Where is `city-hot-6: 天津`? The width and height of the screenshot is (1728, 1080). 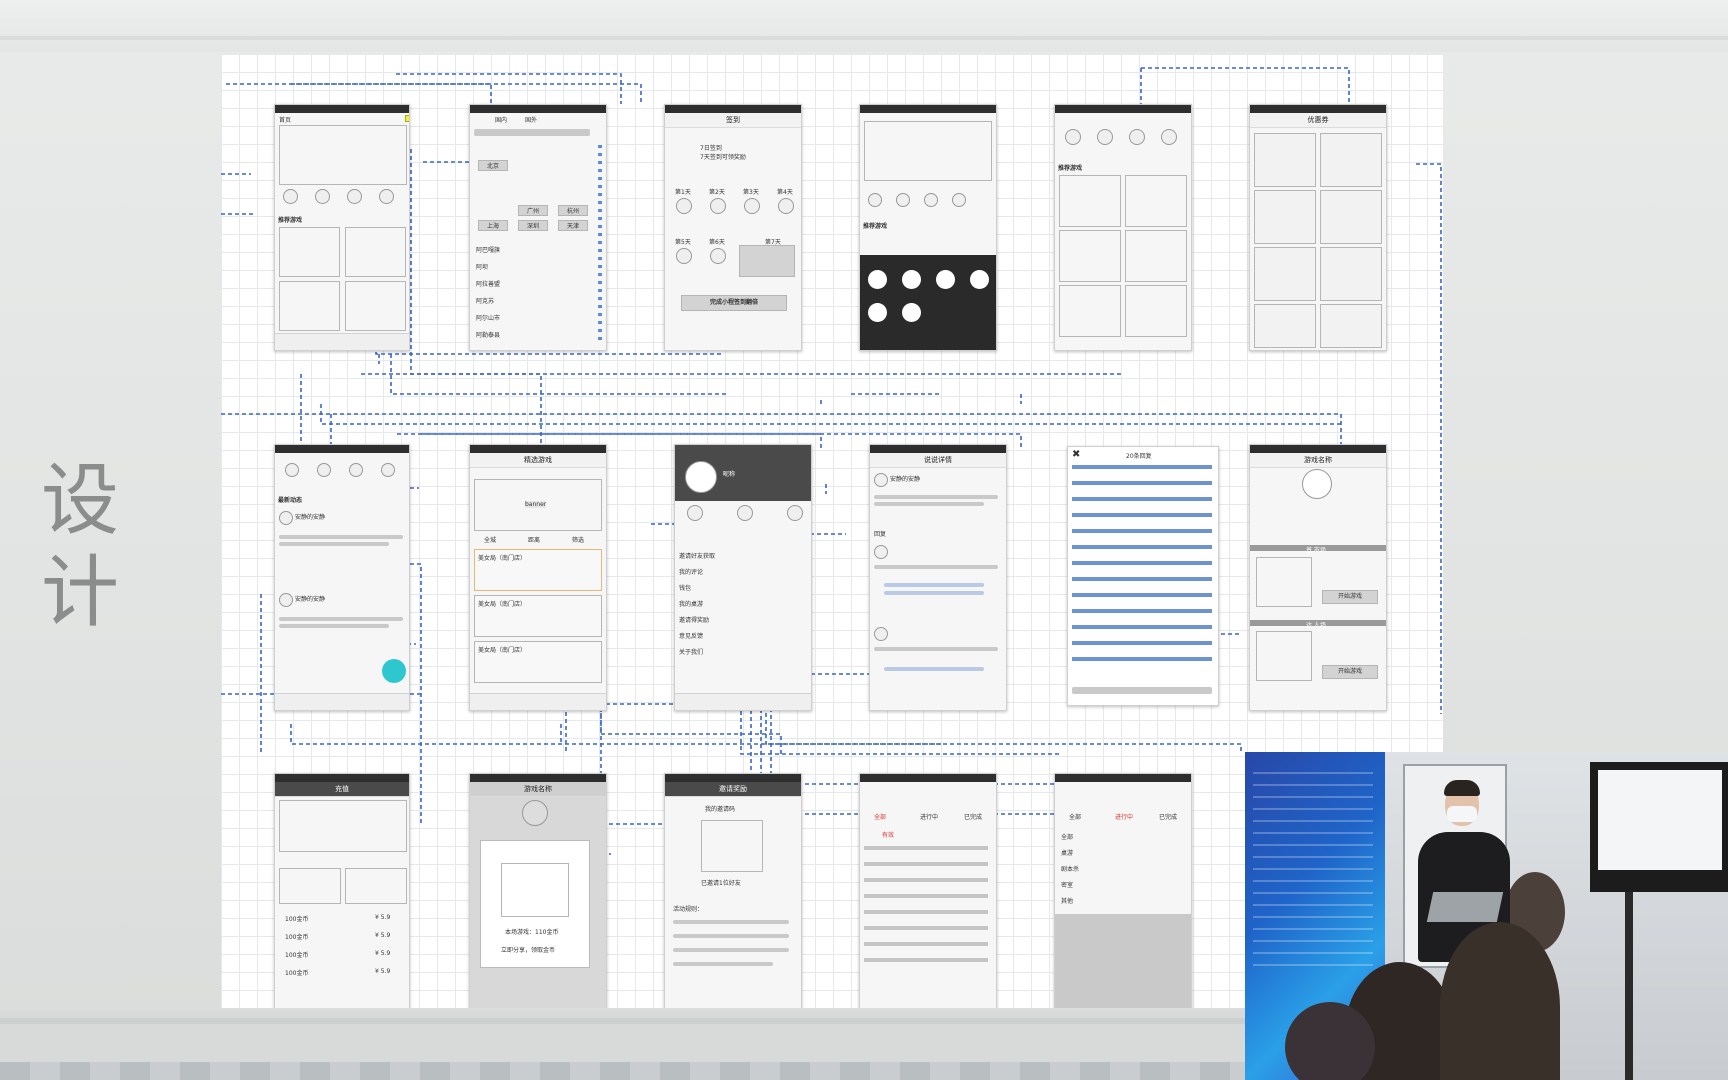 city-hot-6: 天津 is located at coordinates (573, 225).